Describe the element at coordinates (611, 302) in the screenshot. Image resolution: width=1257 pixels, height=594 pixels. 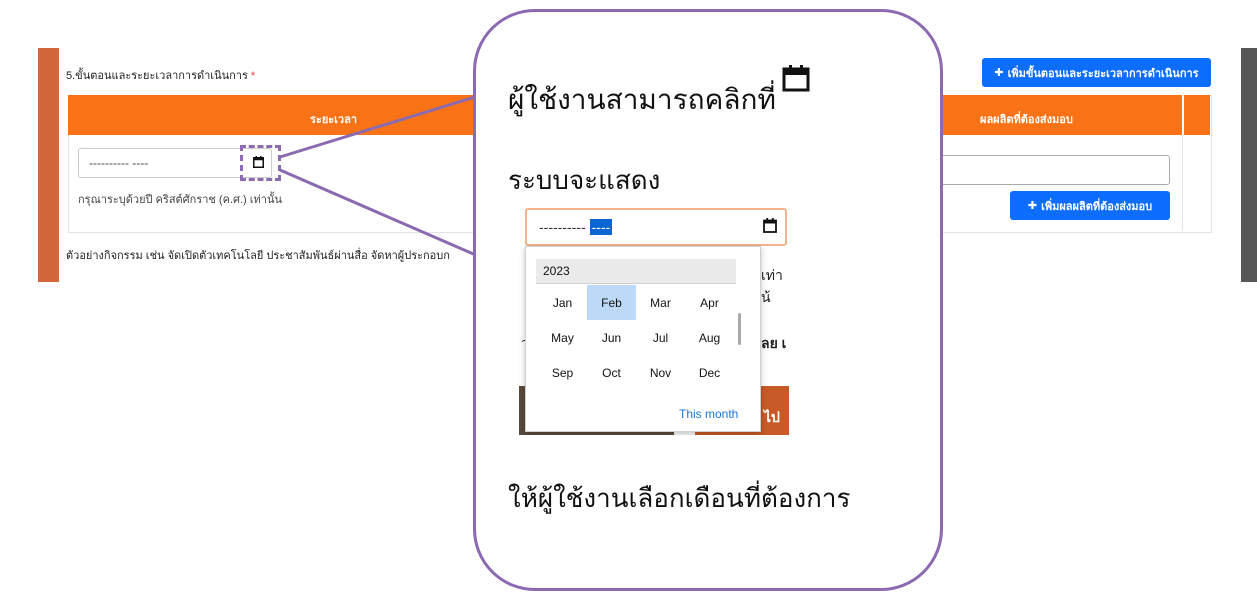
I see `month-option: Feb` at that location.